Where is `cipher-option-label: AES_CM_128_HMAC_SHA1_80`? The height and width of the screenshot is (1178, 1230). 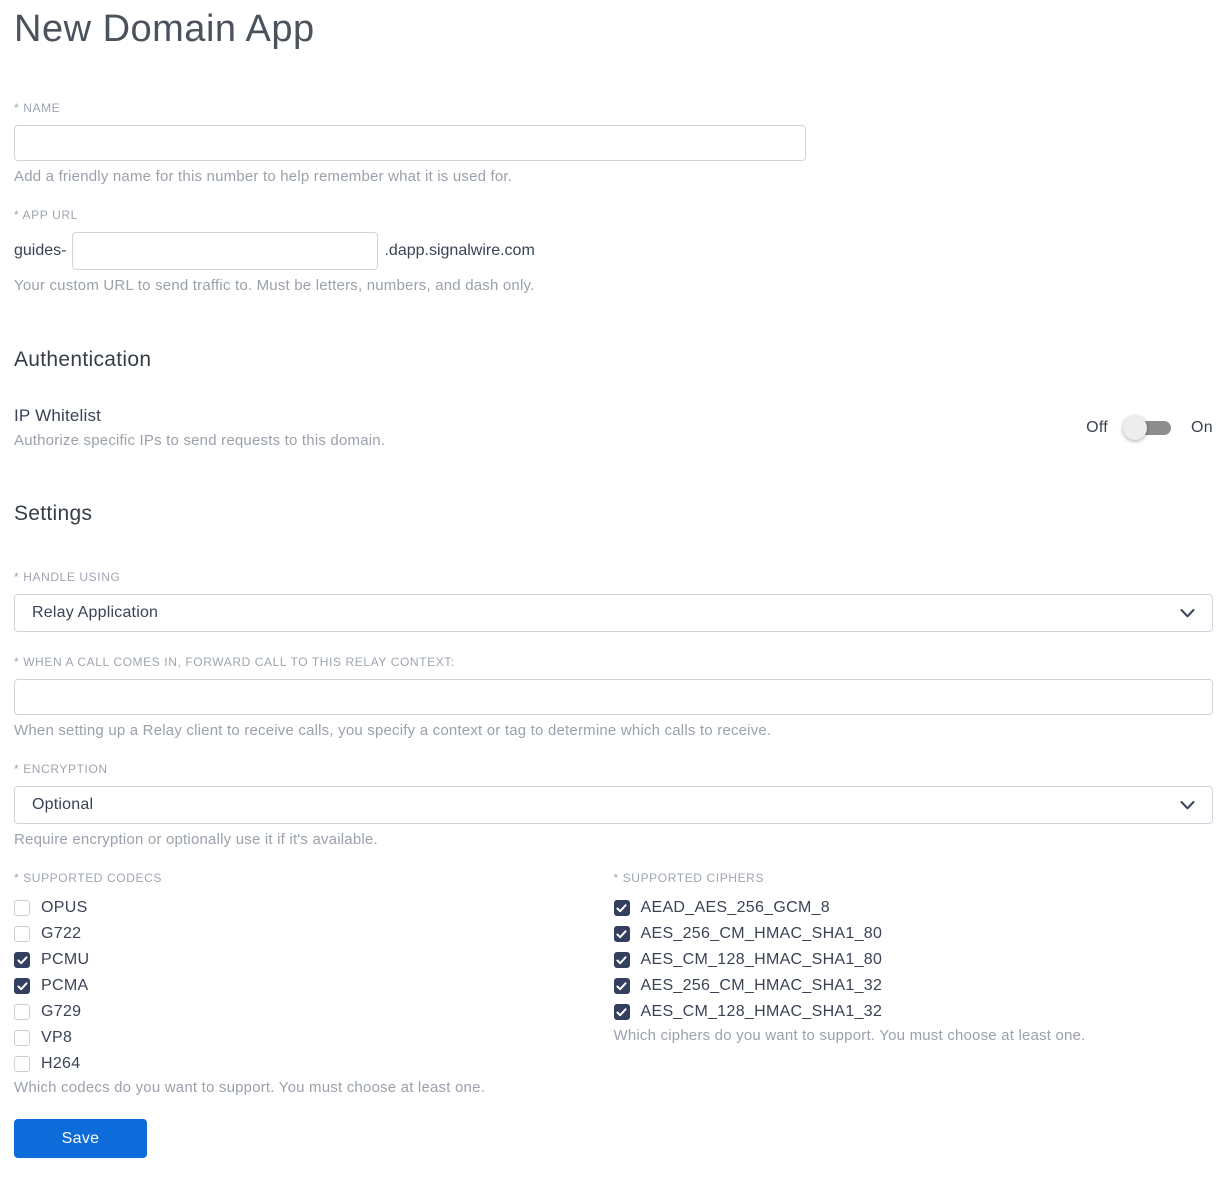
cipher-option-label: AES_CM_128_HMAC_SHA1_80 is located at coordinates (761, 959).